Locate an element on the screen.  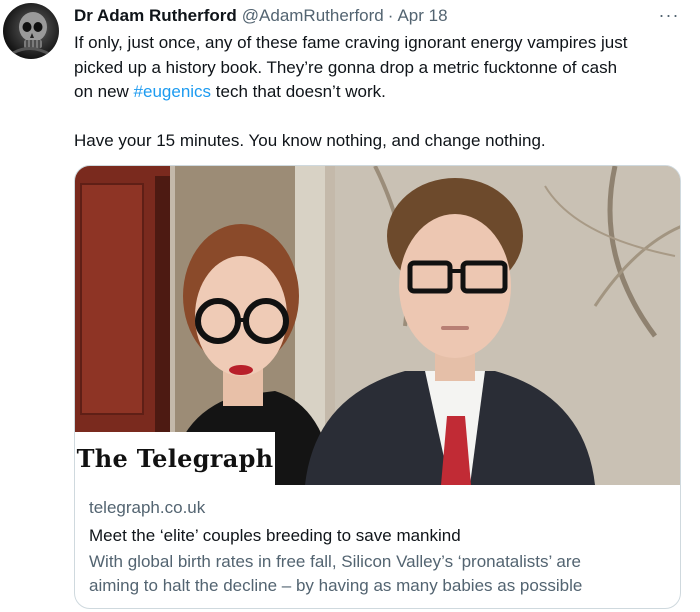
skull-avatar-icon is located at coordinates (32, 34).